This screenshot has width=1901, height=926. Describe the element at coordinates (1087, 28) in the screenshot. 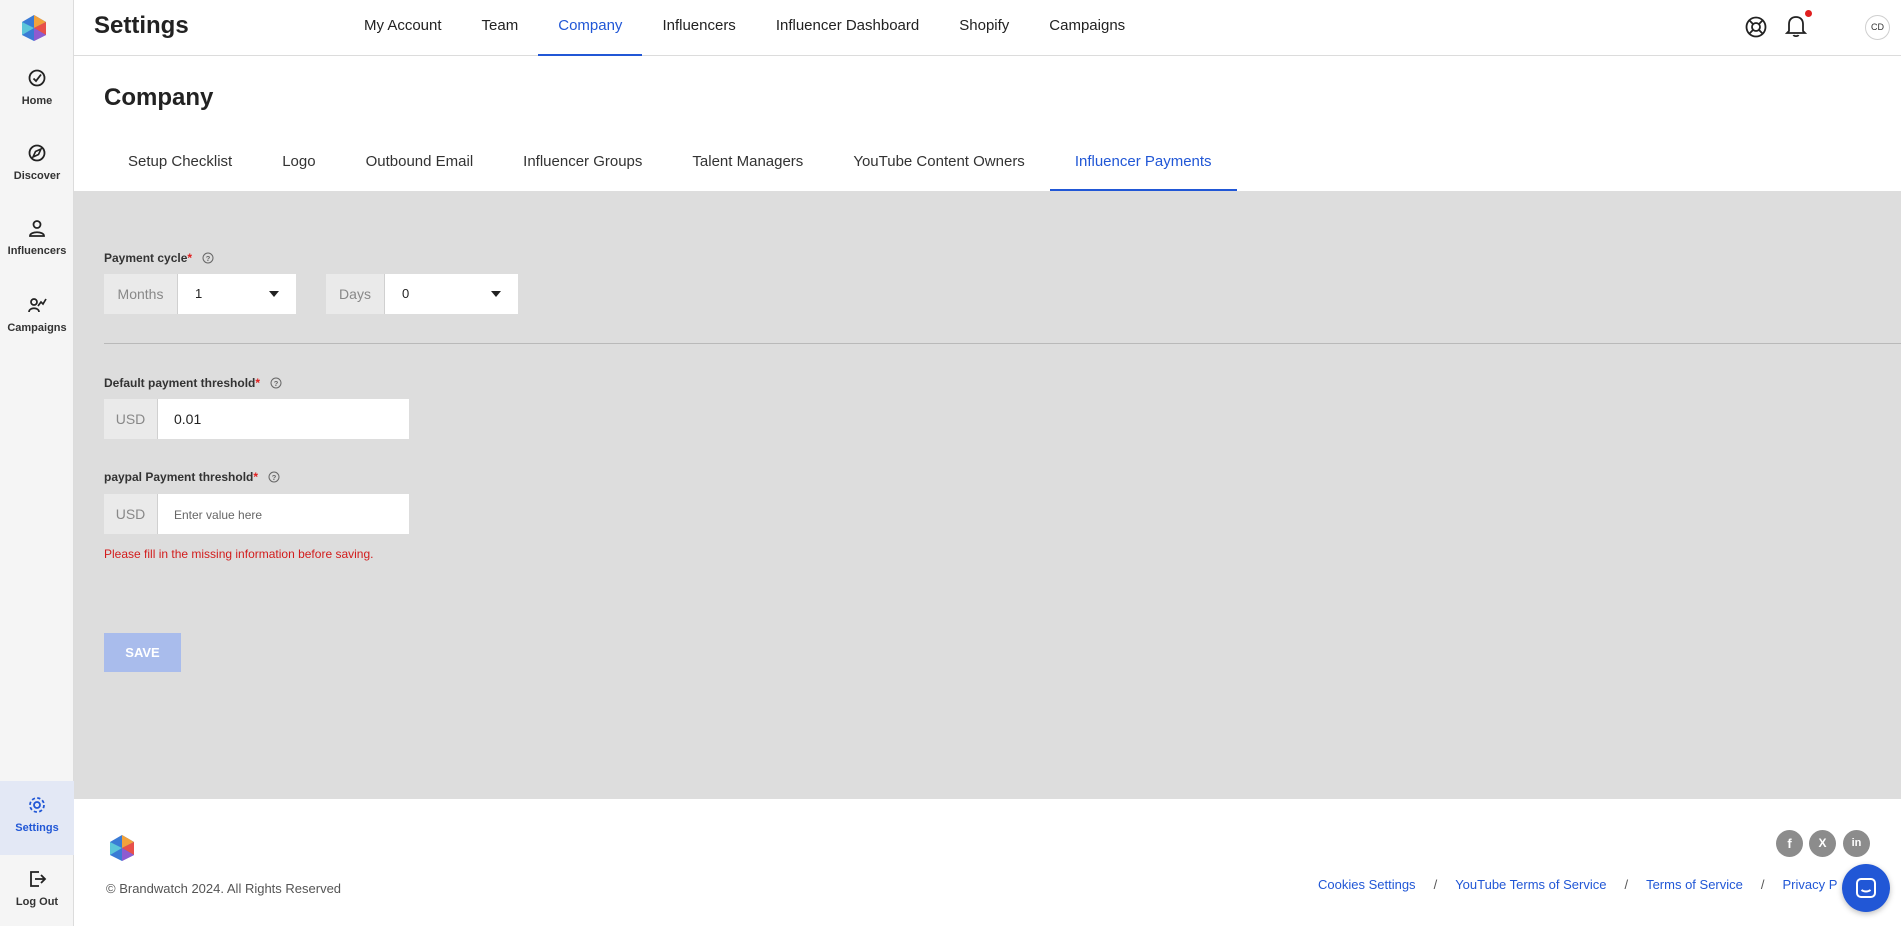

I see `nav-campaigns: Campaigns` at that location.